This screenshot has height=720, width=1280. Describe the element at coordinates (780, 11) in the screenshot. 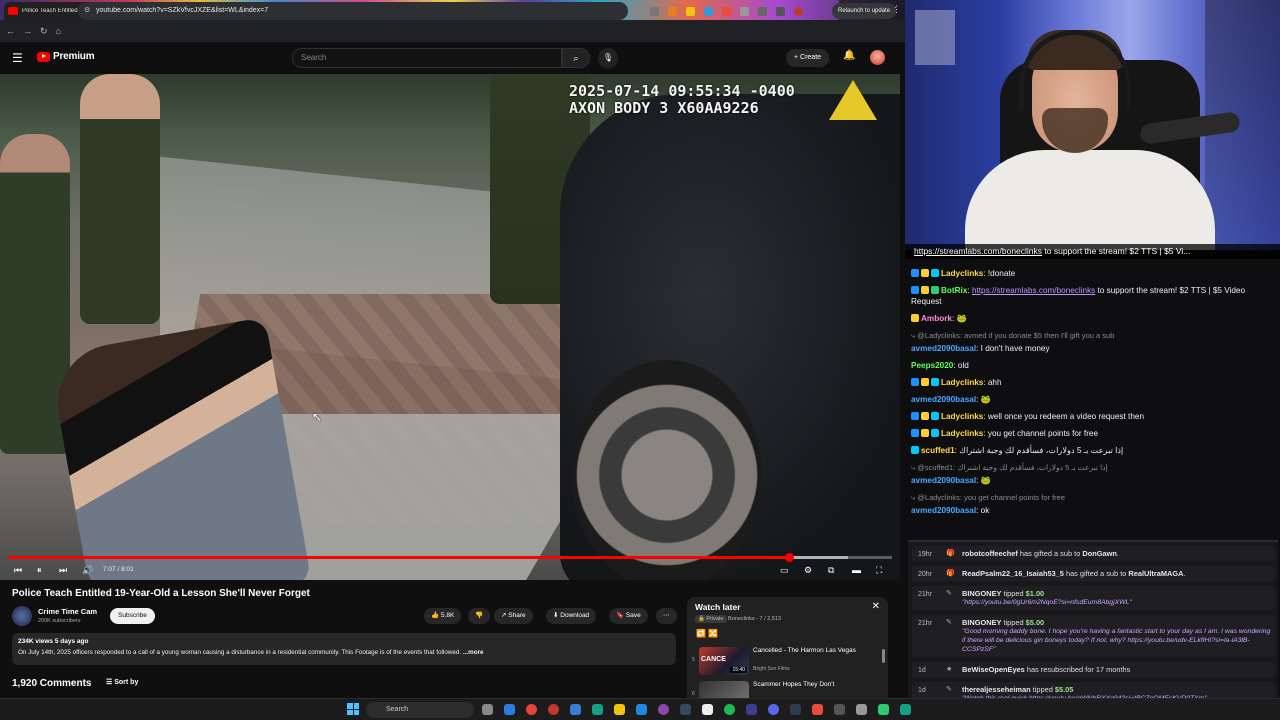

I see `profile-icon` at that location.